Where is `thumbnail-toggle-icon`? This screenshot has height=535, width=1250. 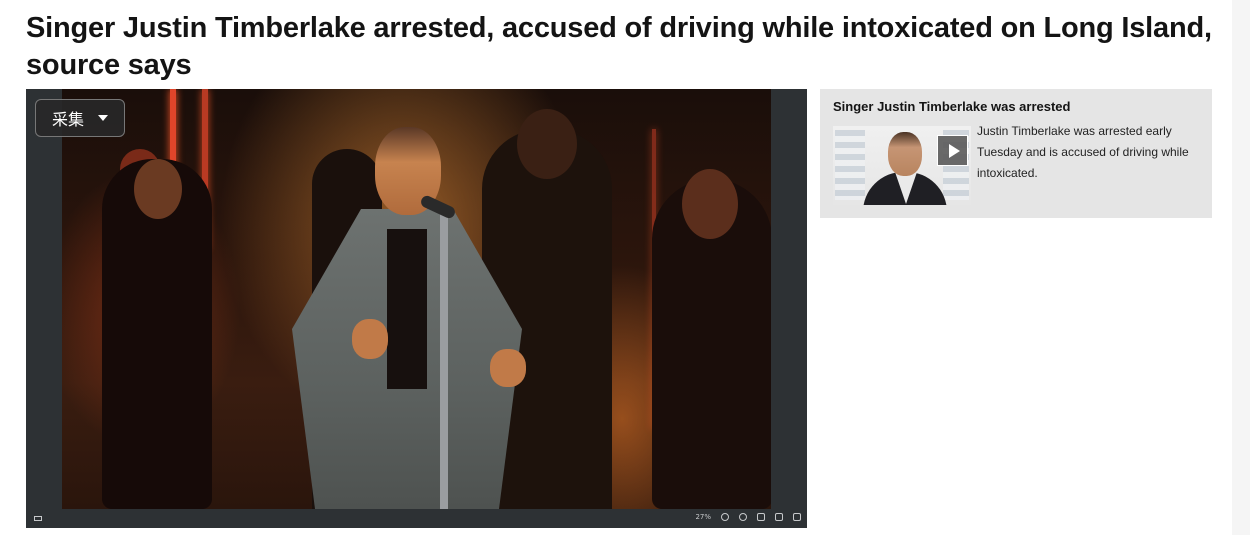
thumbnail-toggle-icon is located at coordinates (38, 518).